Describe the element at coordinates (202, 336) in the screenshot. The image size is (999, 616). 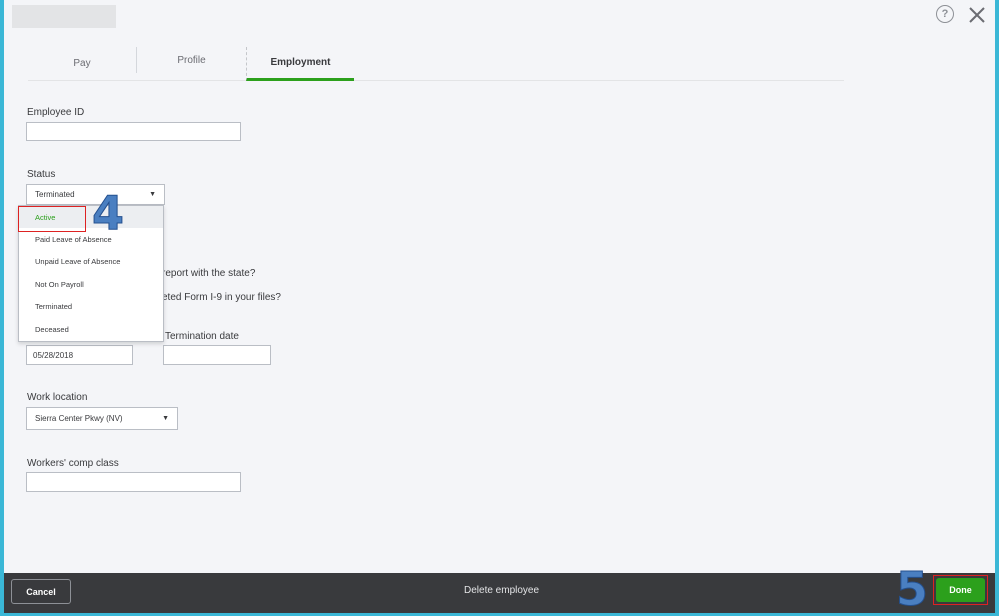
I see `termination-date-label: Termination date` at that location.